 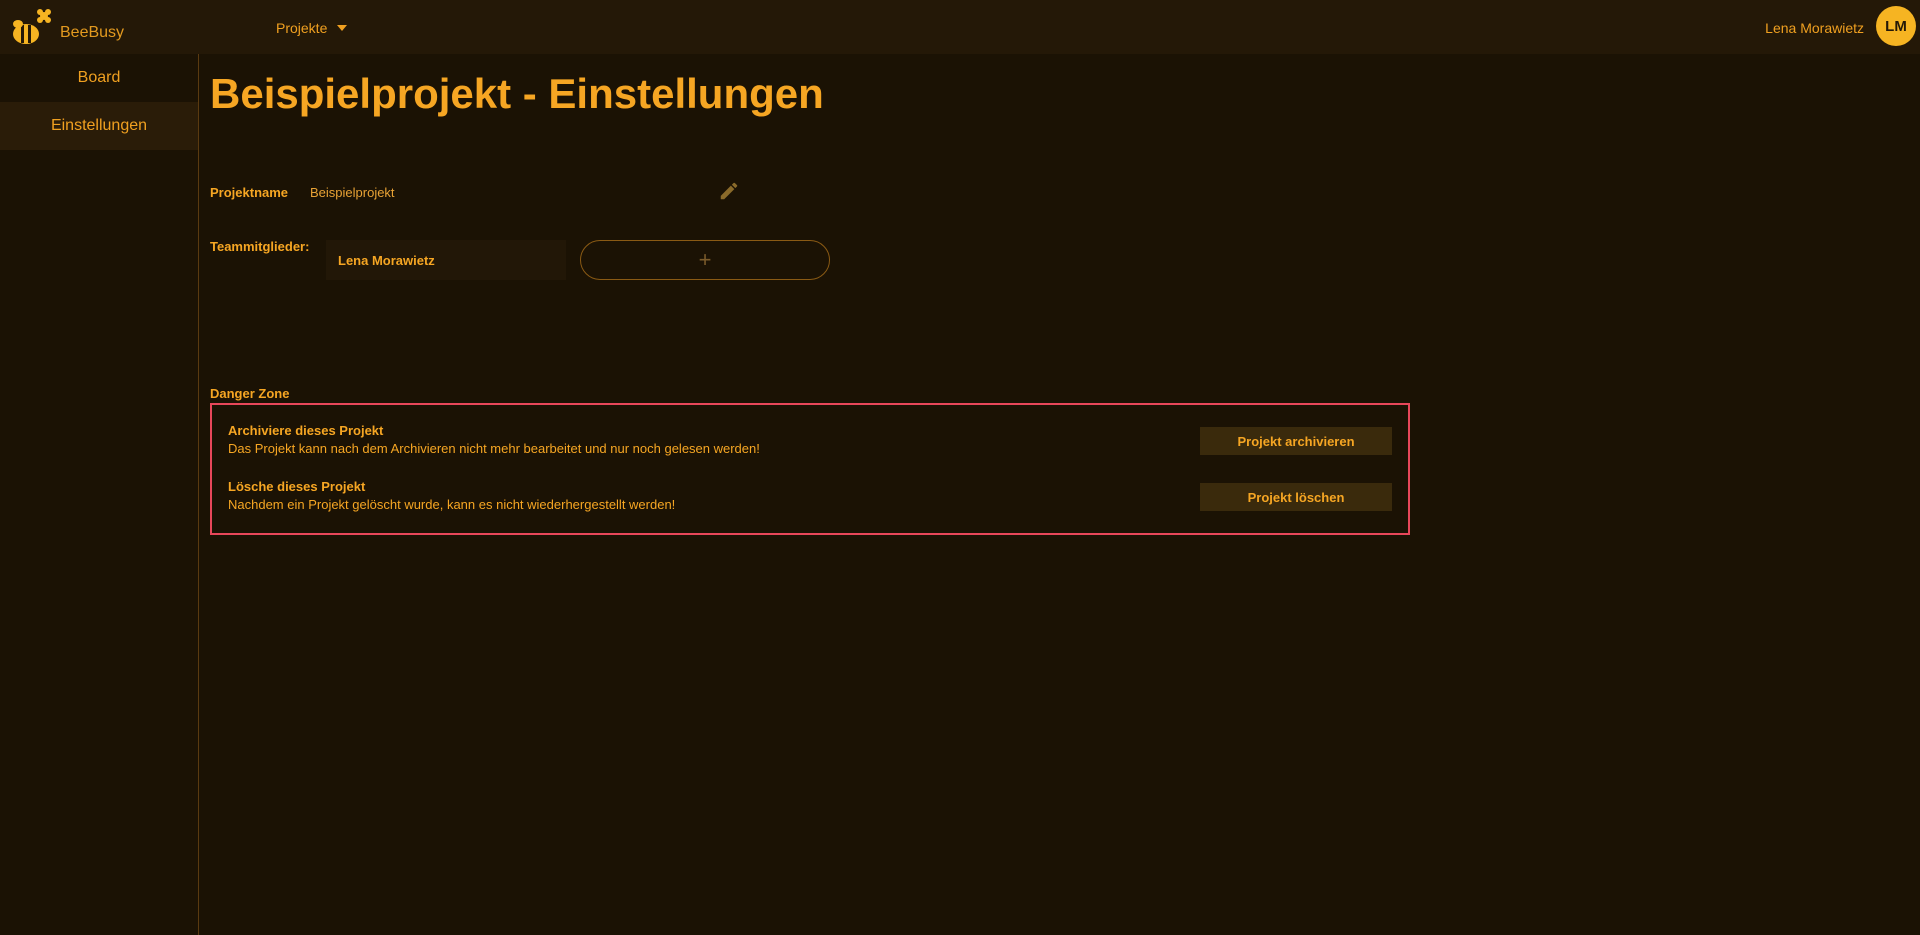 What do you see at coordinates (352, 192) in the screenshot?
I see `project-name-value: Beispielprojekt` at bounding box center [352, 192].